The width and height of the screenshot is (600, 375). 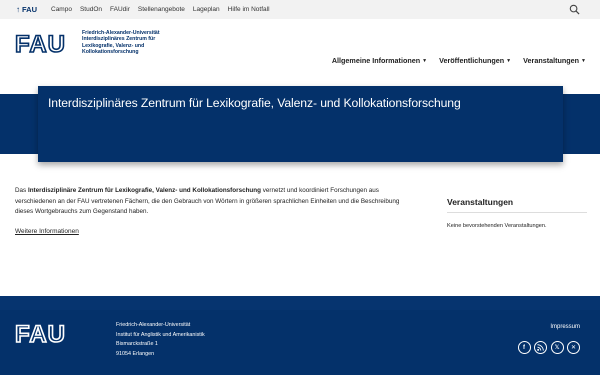 I want to click on address-line: Institut für Anglistik und Amerikanistik, so click(x=160, y=334).